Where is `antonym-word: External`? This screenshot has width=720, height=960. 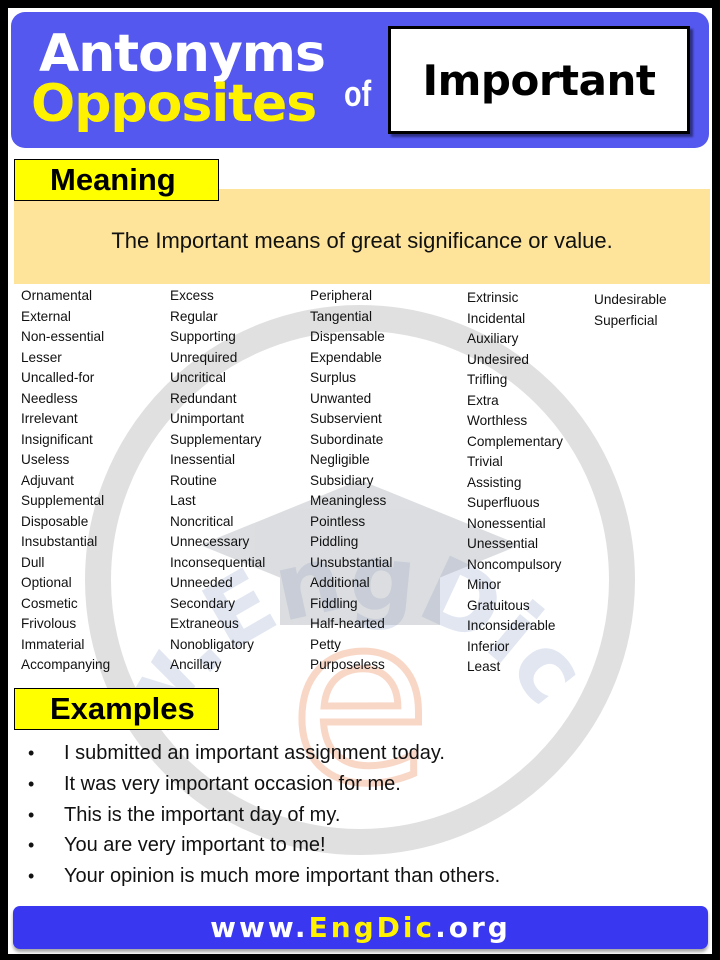 antonym-word: External is located at coordinates (46, 316).